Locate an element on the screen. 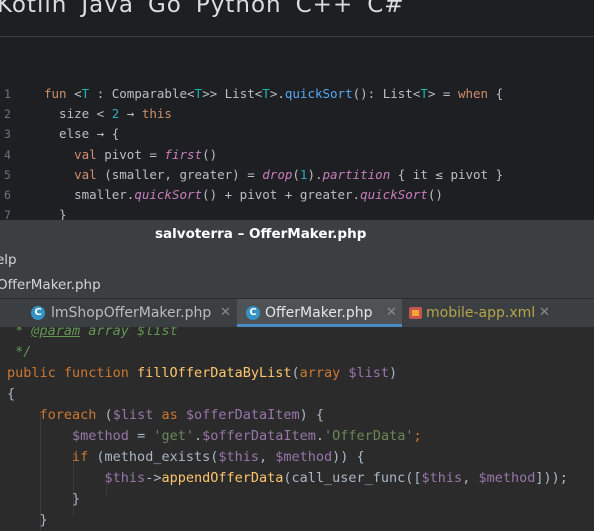 The width and height of the screenshot is (594, 531). code-token: pivot = is located at coordinates (130, 154).